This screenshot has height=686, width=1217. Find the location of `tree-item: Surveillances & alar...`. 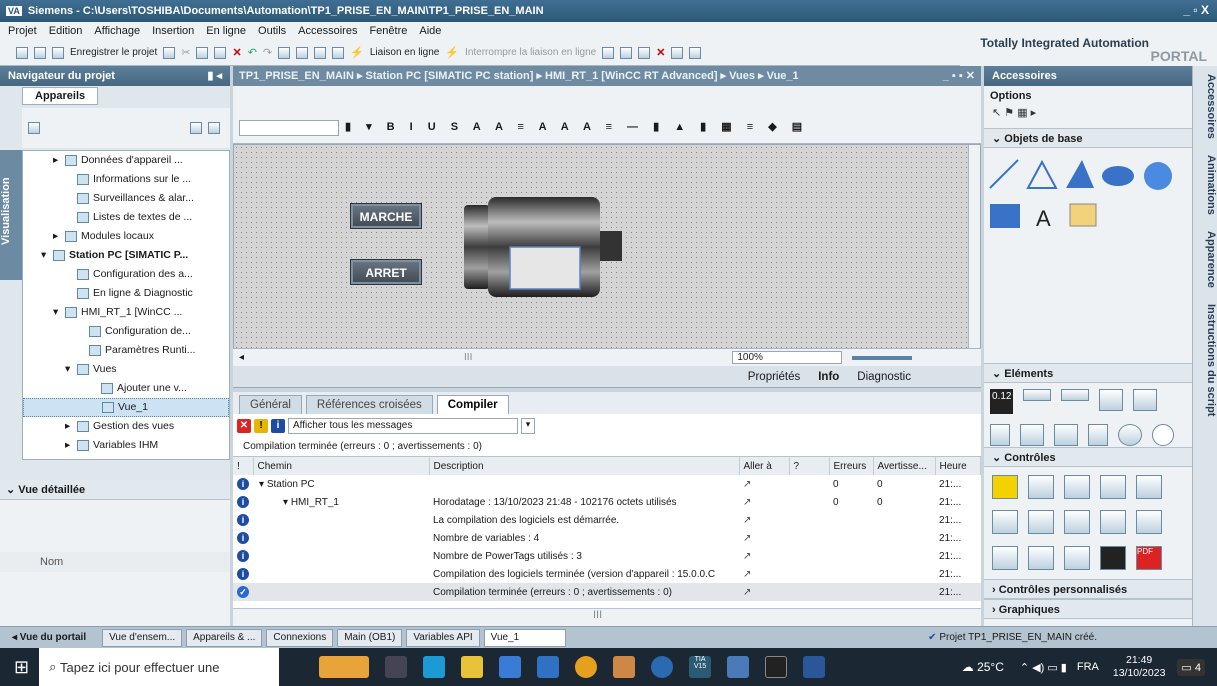

tree-item: Surveillances & alar... is located at coordinates (126, 198).